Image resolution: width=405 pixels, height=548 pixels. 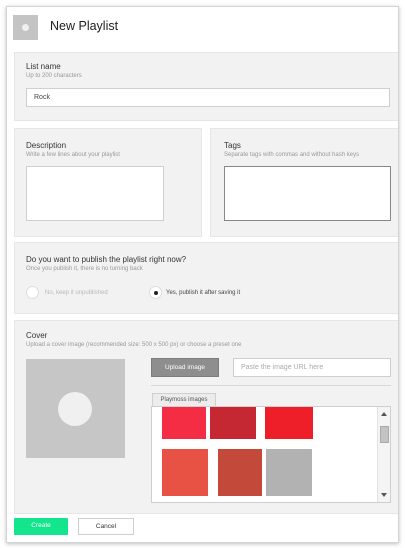 What do you see at coordinates (37, 335) in the screenshot?
I see `cover-label: Cover` at bounding box center [37, 335].